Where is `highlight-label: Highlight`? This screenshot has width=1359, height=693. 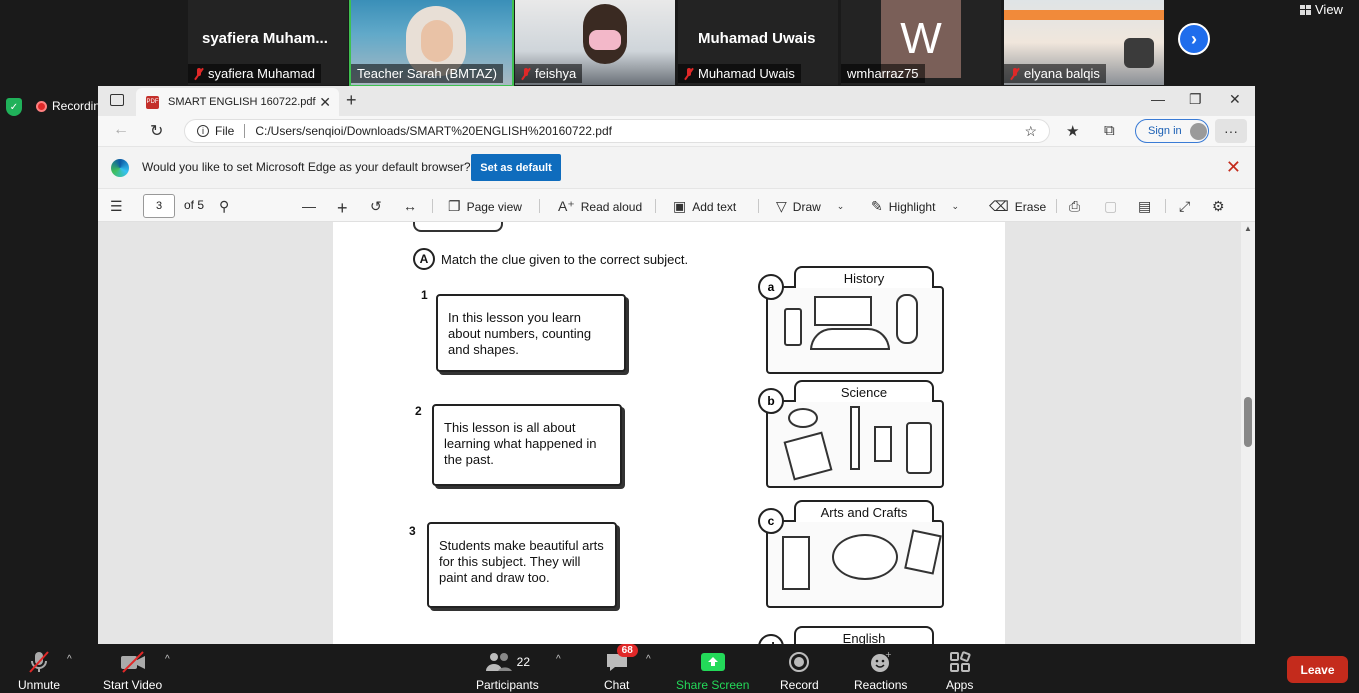
highlight-label: Highlight is located at coordinates (912, 206).